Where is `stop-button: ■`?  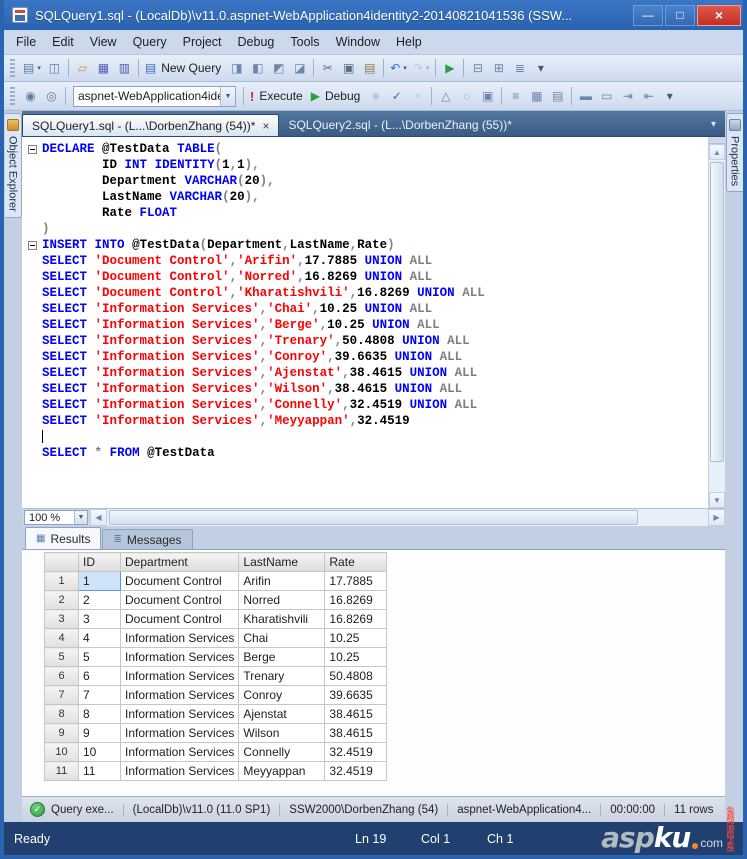
stop-button: ■ is located at coordinates (375, 96).